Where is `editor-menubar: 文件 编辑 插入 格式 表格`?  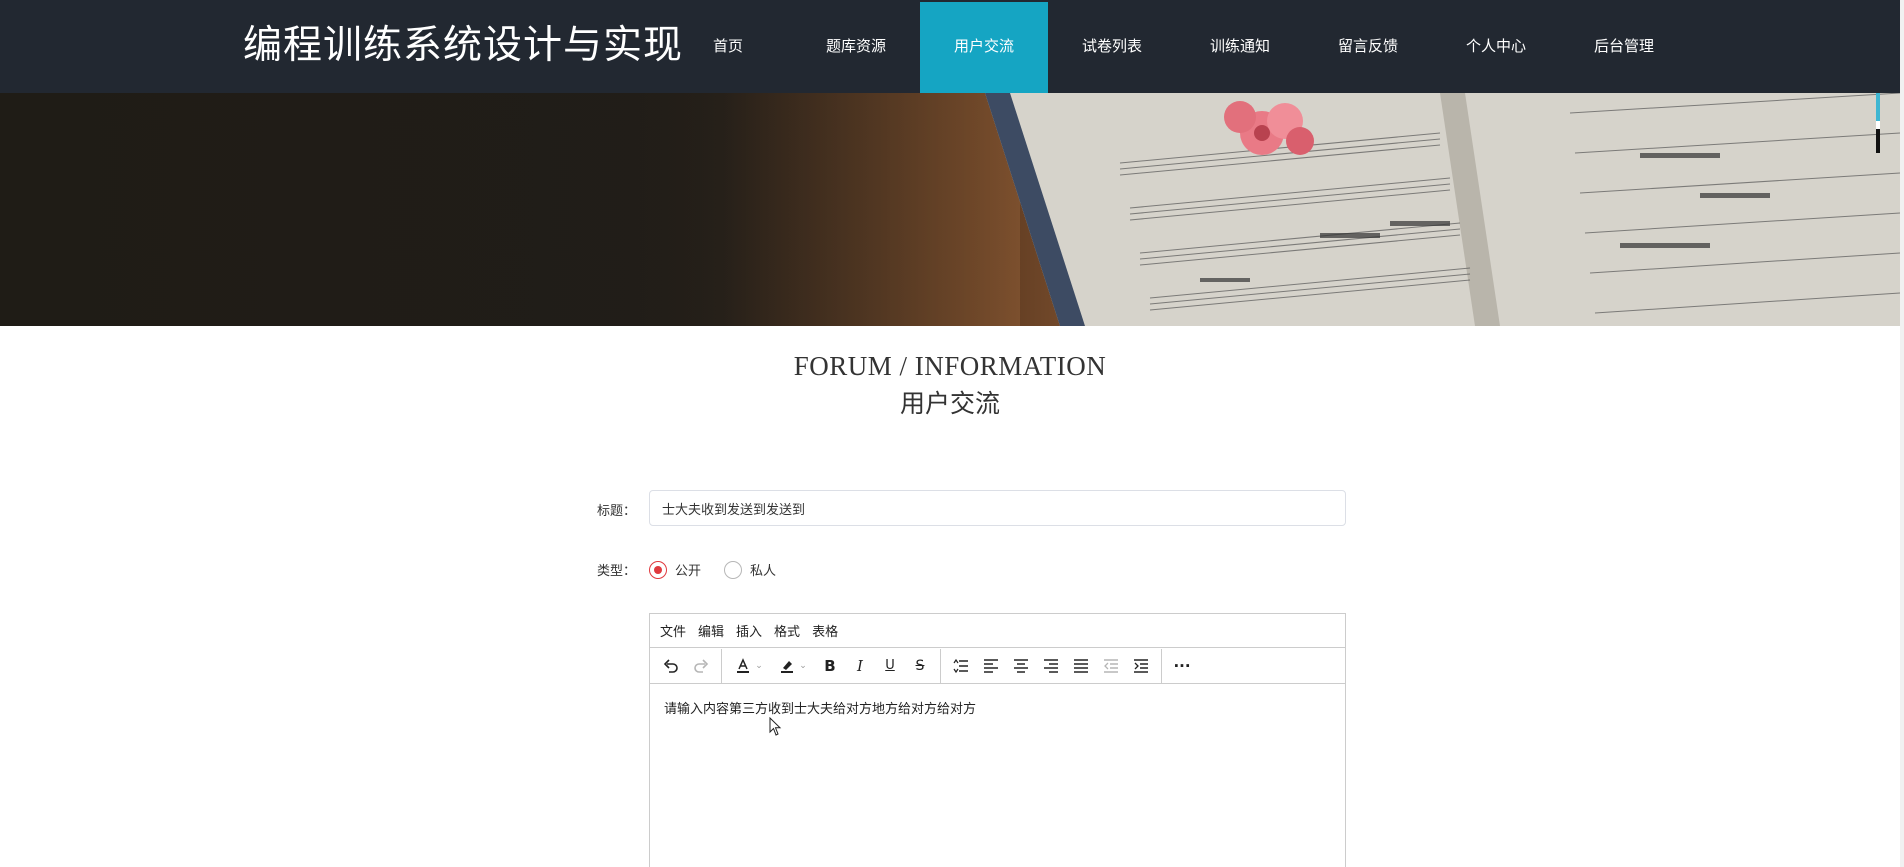 editor-menubar: 文件 编辑 插入 格式 表格 is located at coordinates (997, 631).